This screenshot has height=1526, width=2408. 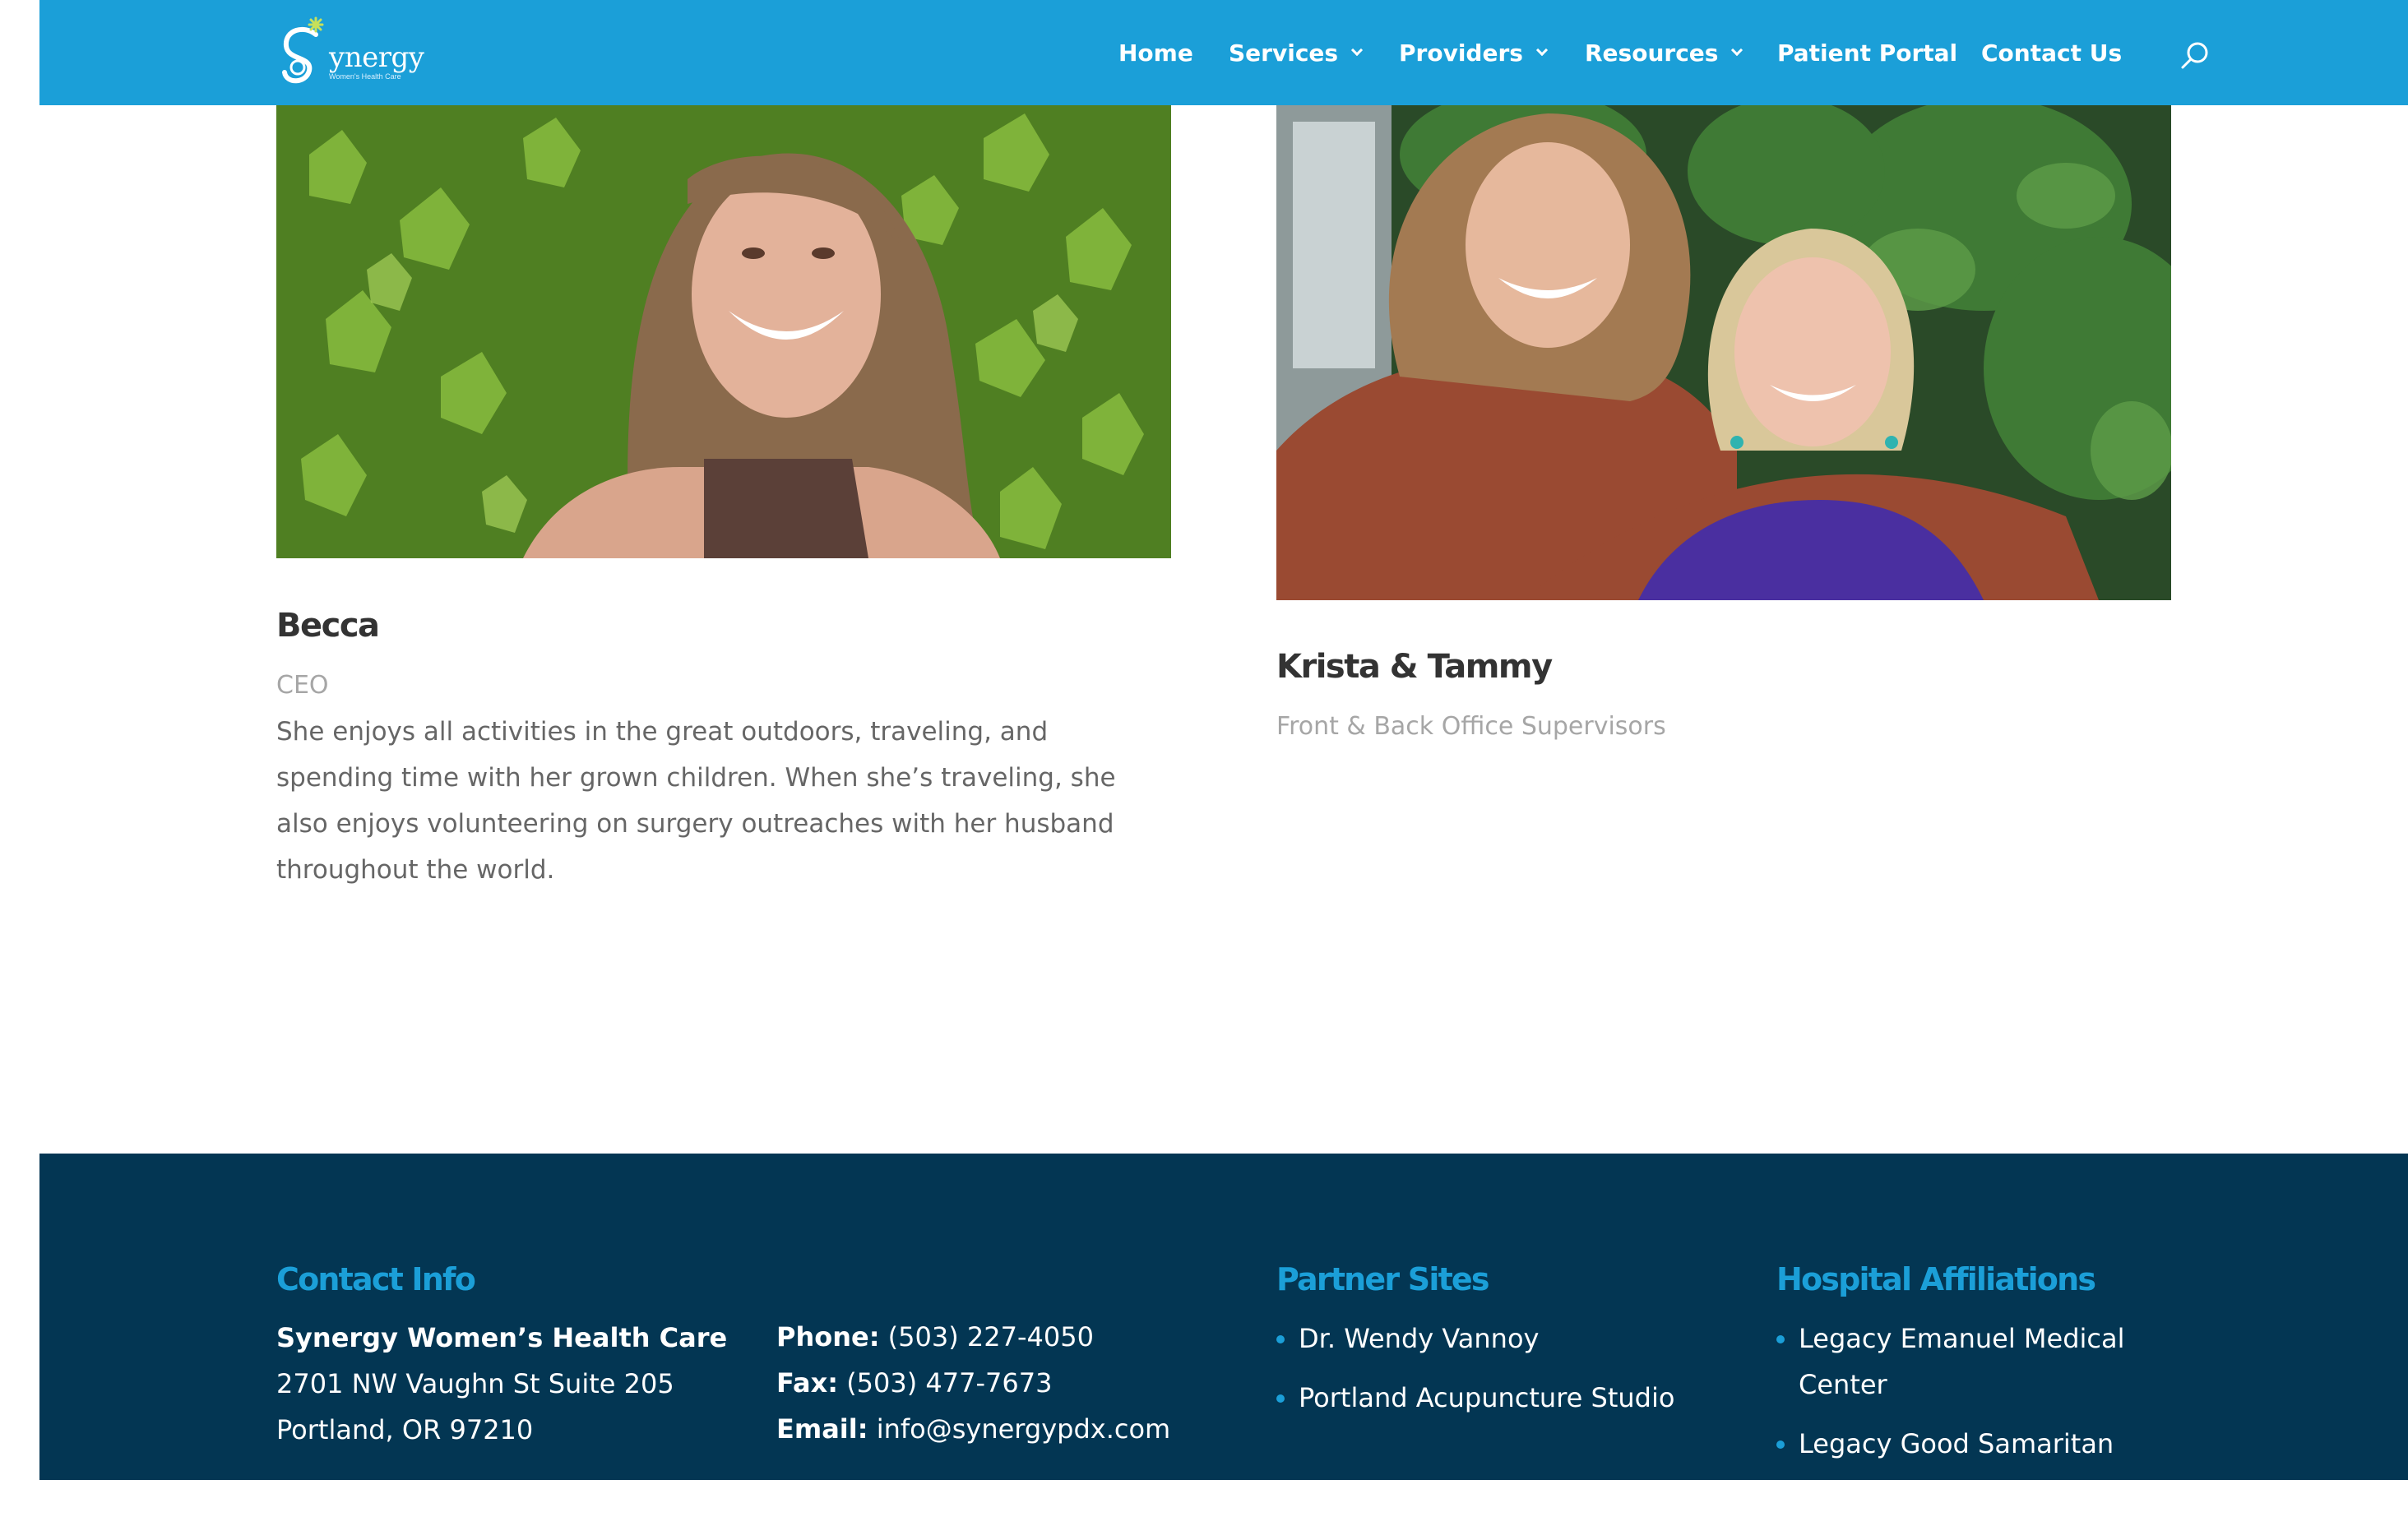 I want to click on nav-contact-us-label: Contact Us, so click(x=2052, y=53).